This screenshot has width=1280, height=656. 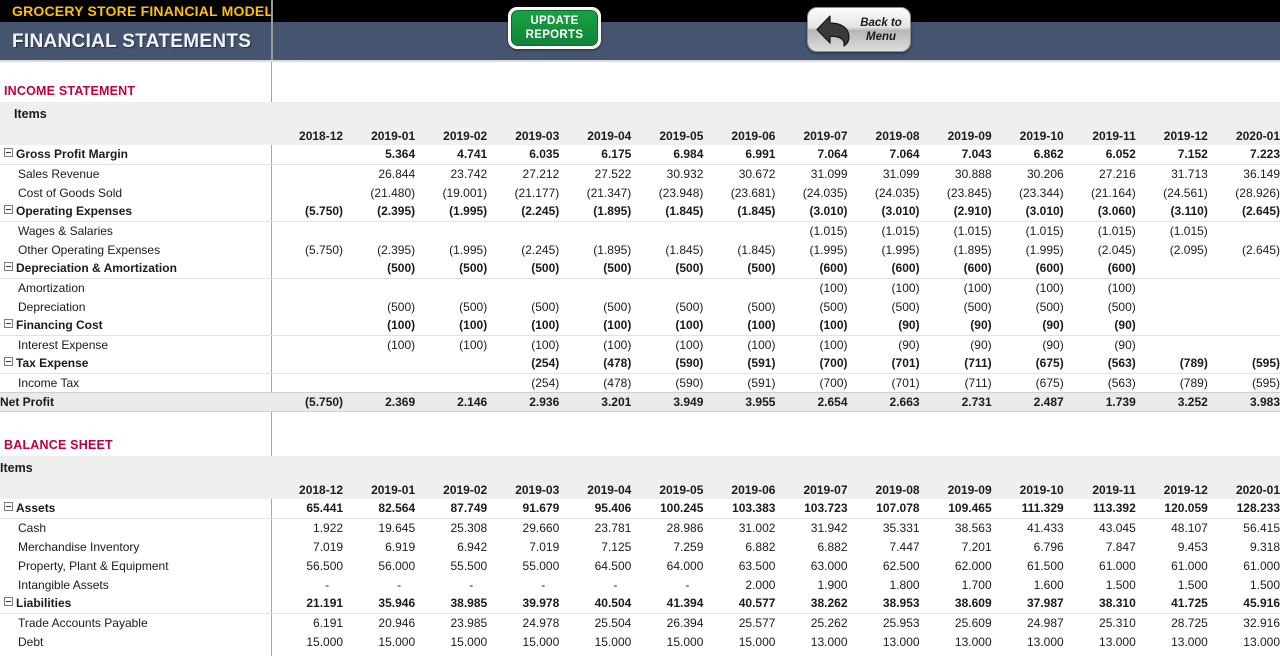 I want to click on value-cell: (478), so click(x=595, y=364).